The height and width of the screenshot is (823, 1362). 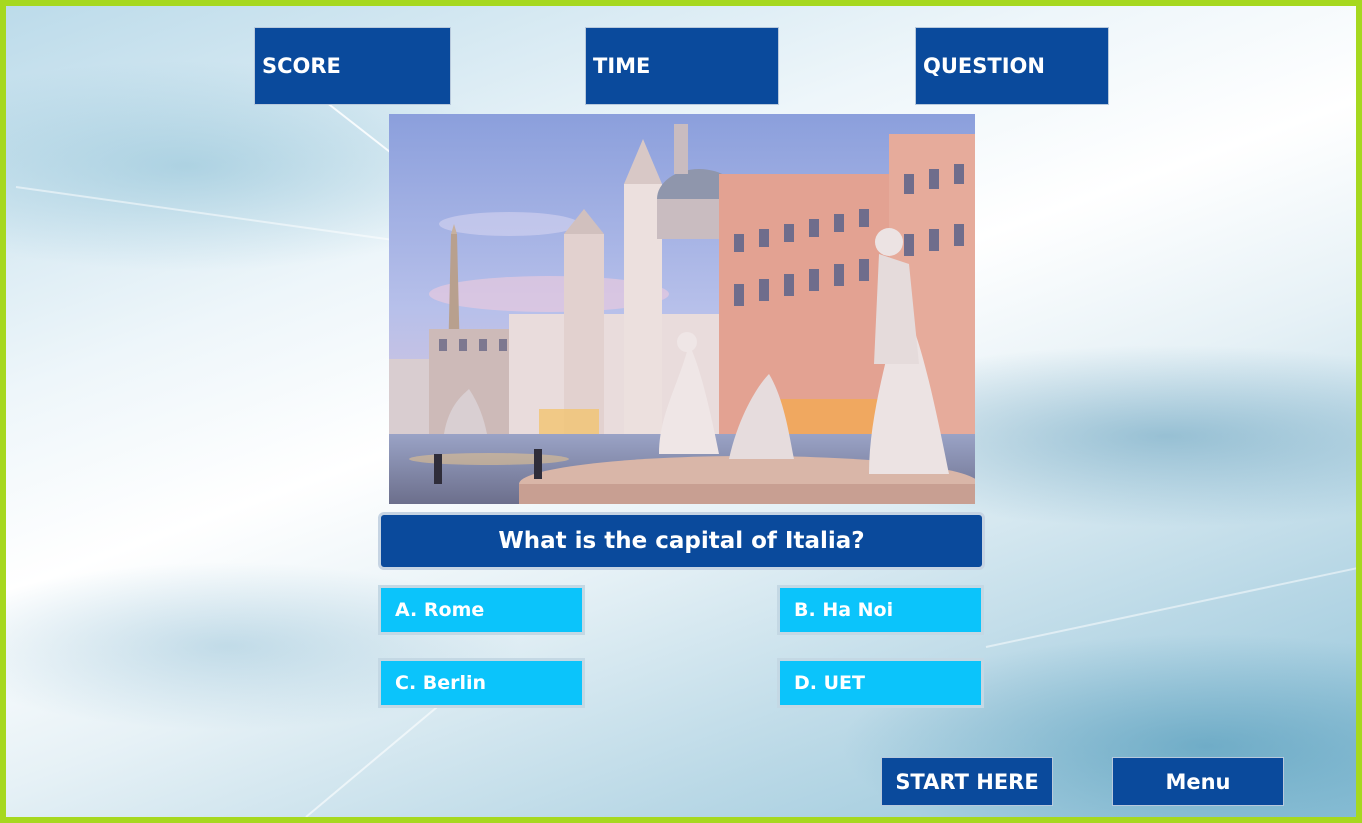 What do you see at coordinates (622, 66) in the screenshot?
I see `time-label: TIME` at bounding box center [622, 66].